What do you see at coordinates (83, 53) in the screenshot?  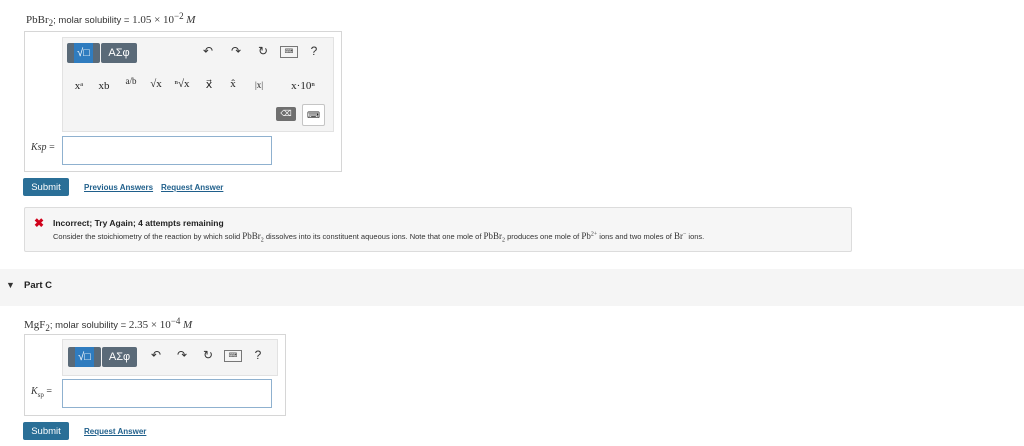 I see `templates-button: √□` at bounding box center [83, 53].